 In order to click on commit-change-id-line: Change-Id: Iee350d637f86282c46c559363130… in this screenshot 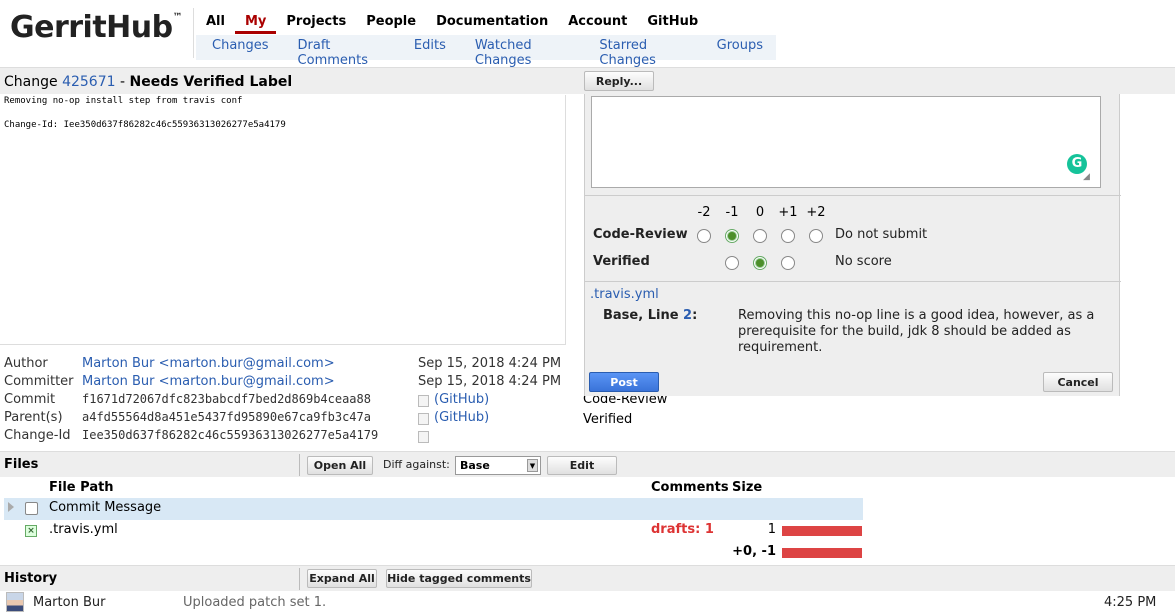, I will do `click(145, 125)`.